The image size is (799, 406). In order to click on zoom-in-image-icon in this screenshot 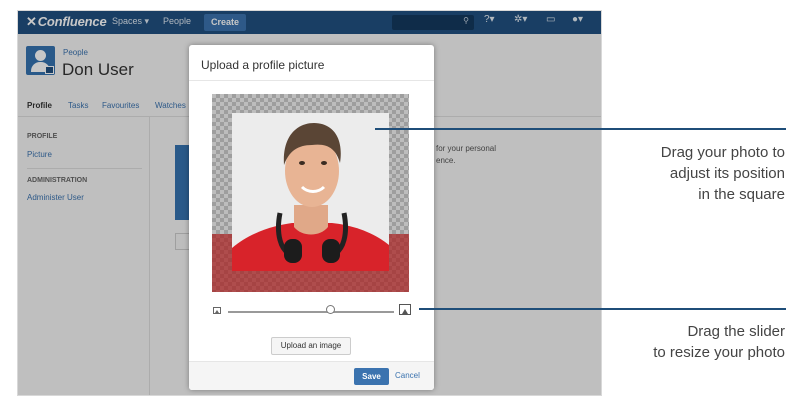, I will do `click(405, 309)`.